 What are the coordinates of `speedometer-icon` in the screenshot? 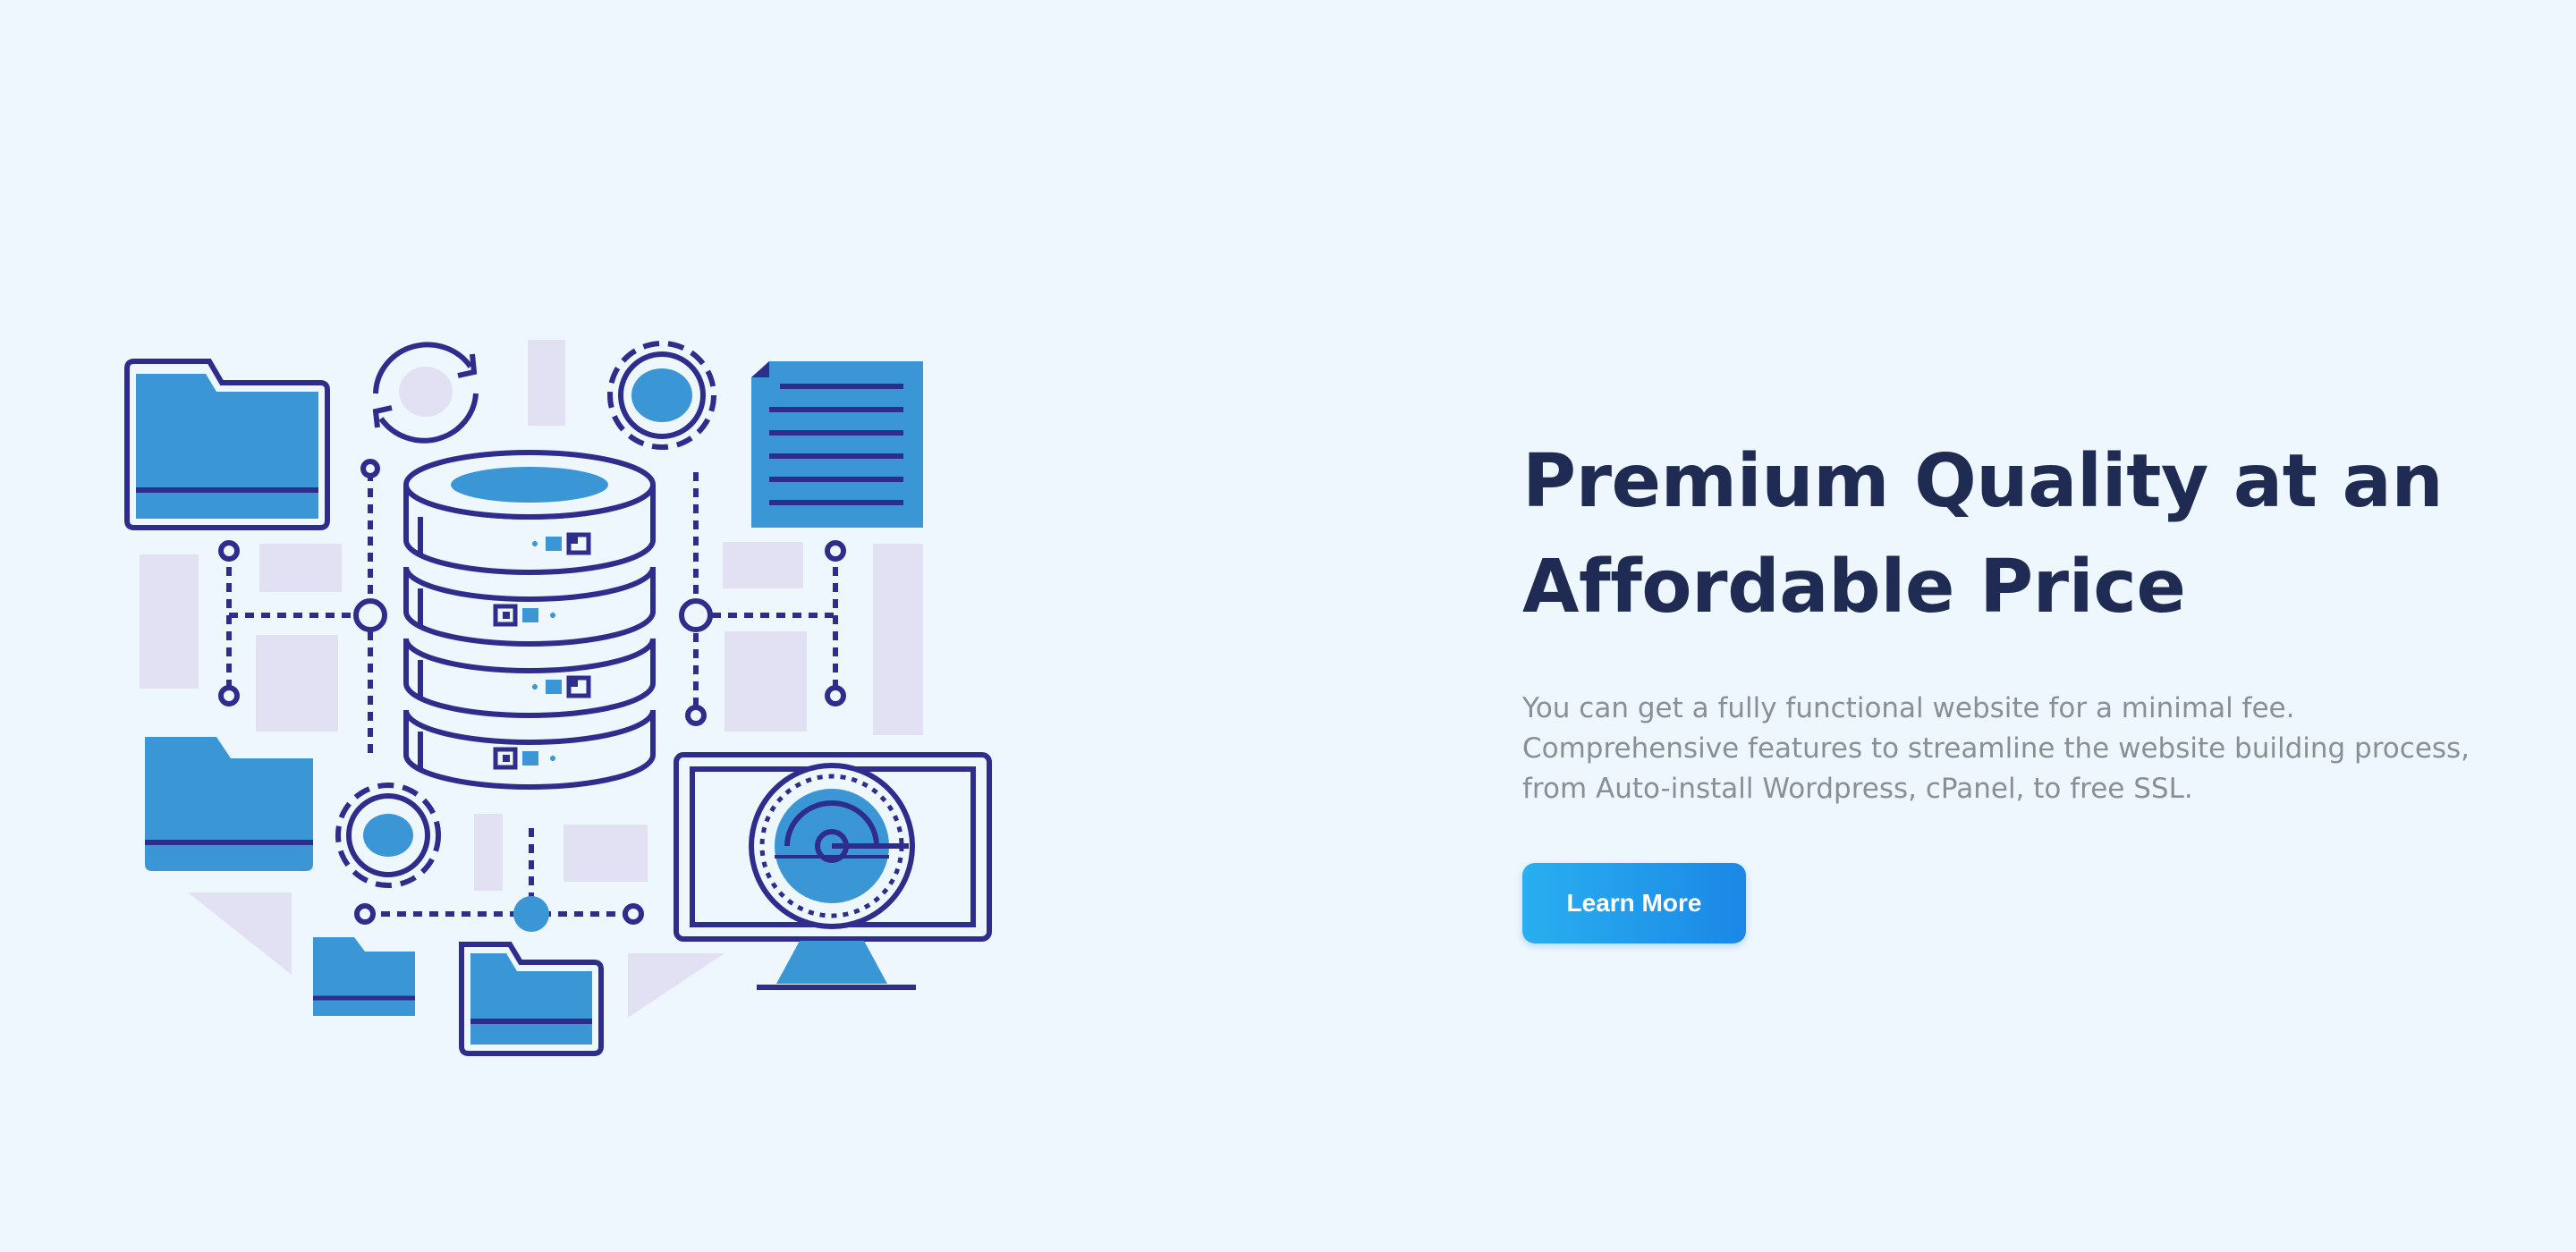 It's located at (832, 846).